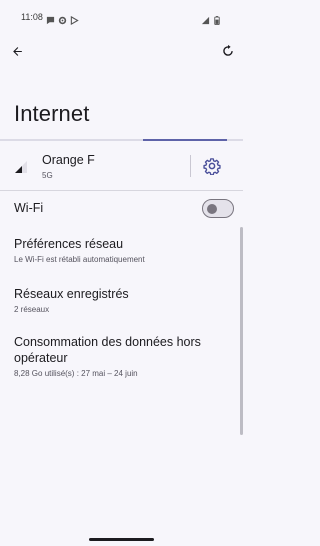  I want to click on scrollbar, so click(241, 331).